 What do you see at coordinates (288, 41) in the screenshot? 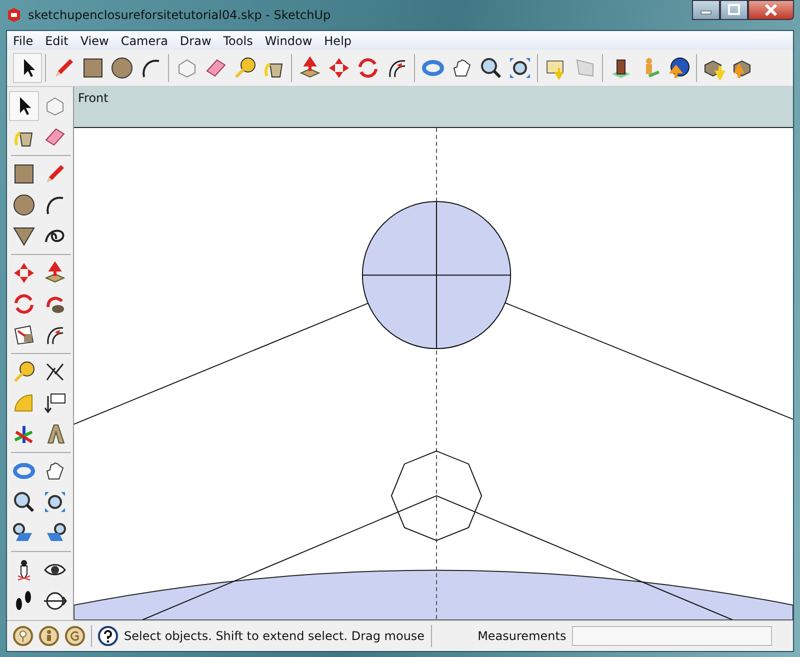
I see `menu-item: Window` at bounding box center [288, 41].